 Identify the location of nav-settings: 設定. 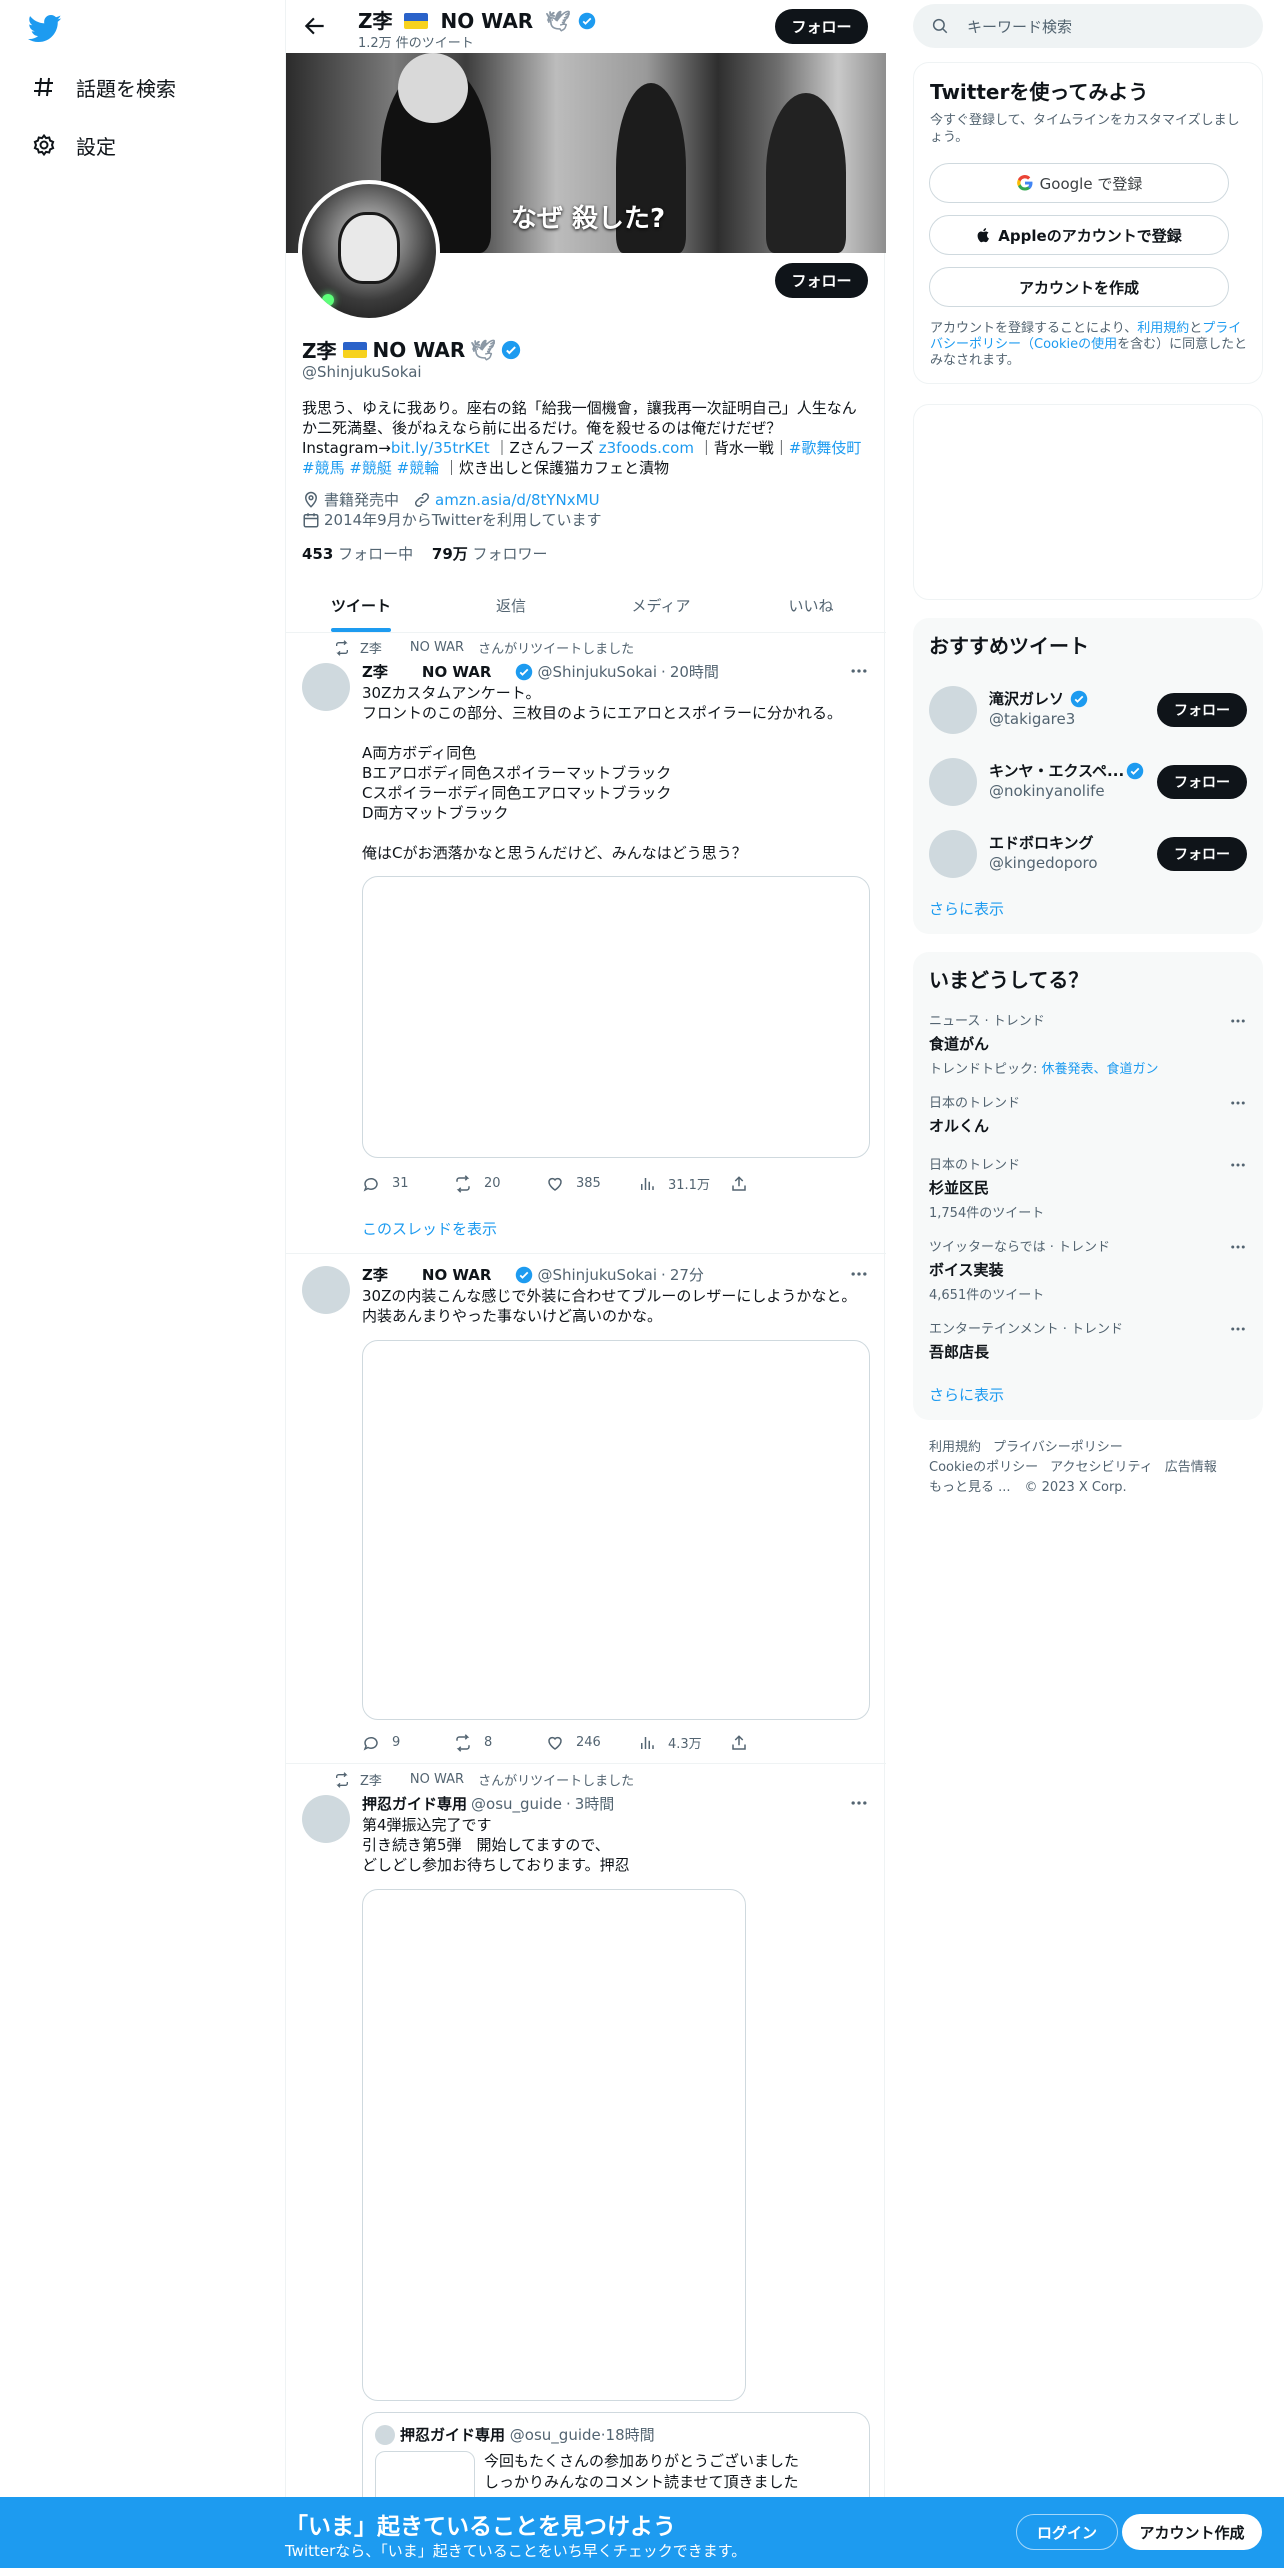
(73, 145).